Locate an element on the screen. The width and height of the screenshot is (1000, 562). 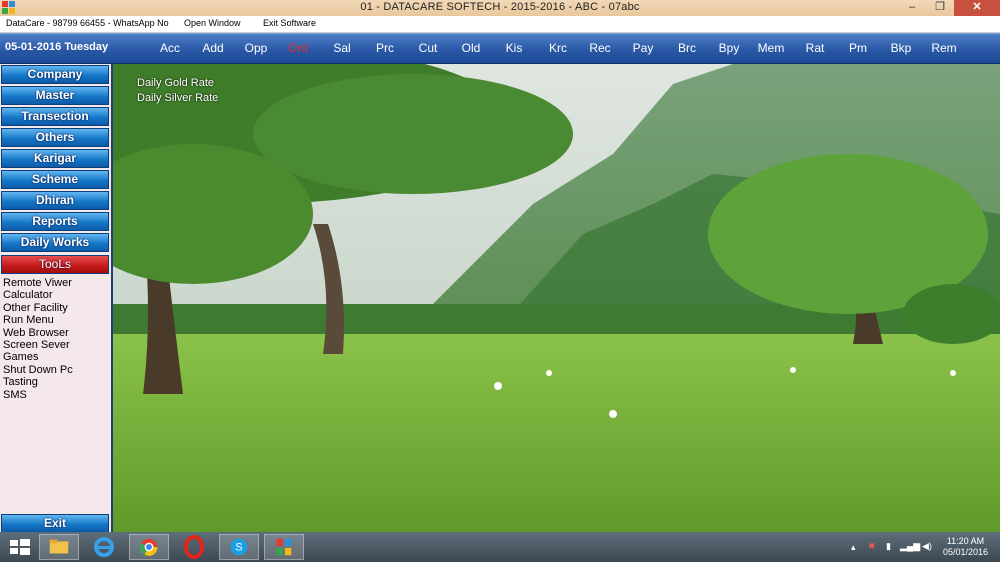
taskbar-clock: 11:20 AM 05/01/2016 is located at coordinates (965, 547).